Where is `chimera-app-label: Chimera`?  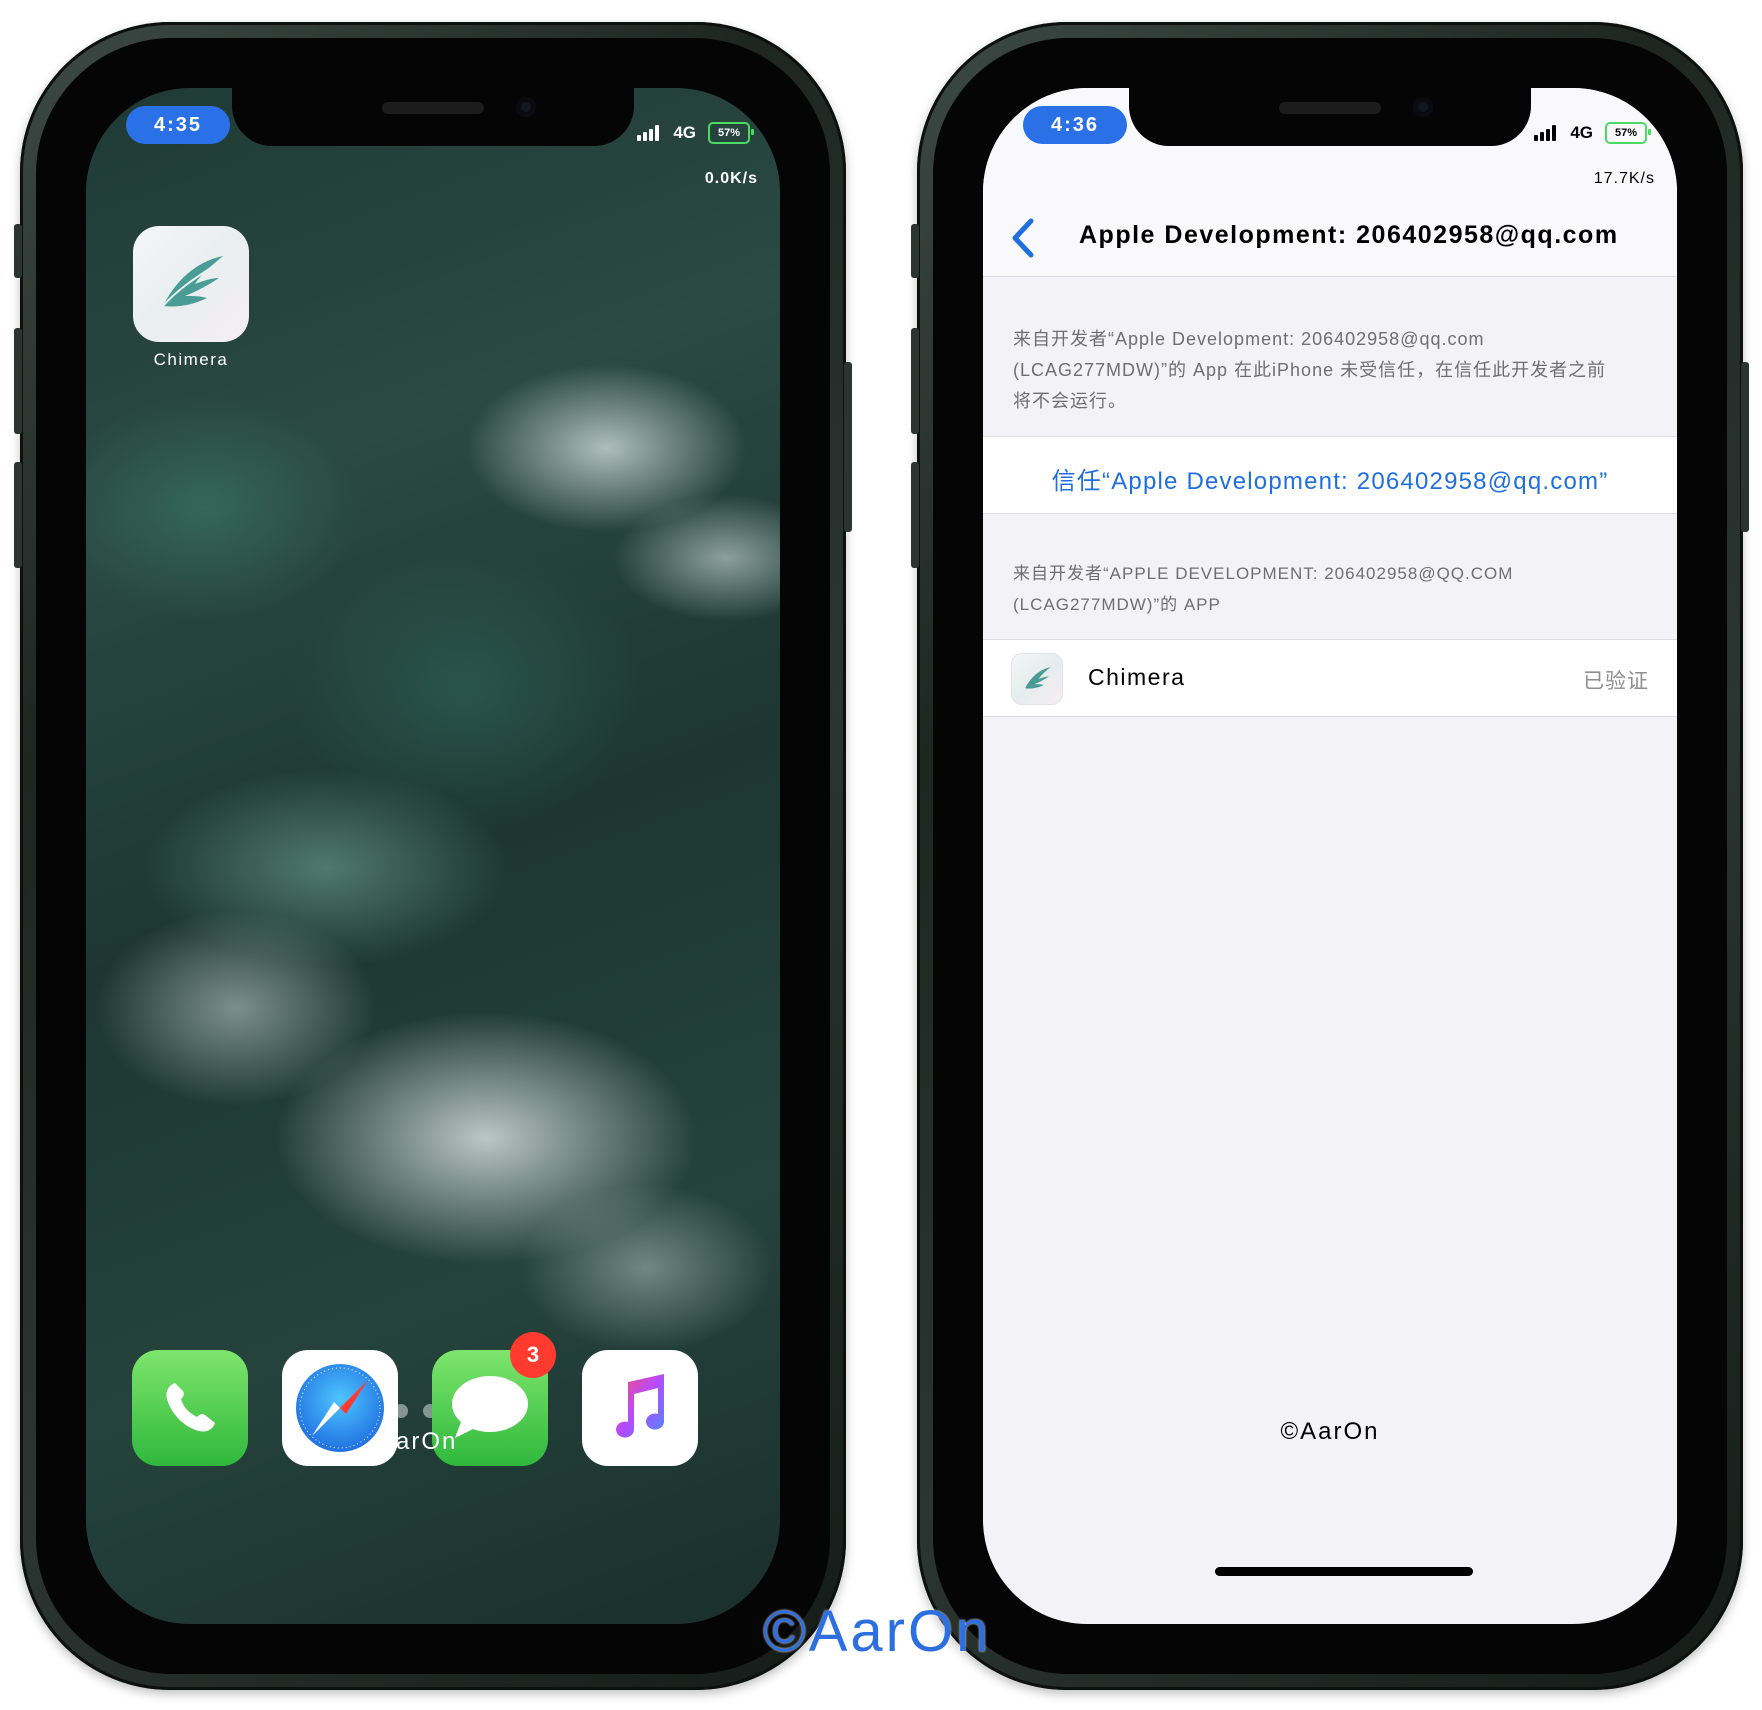
chimera-app-label: Chimera is located at coordinates (191, 359).